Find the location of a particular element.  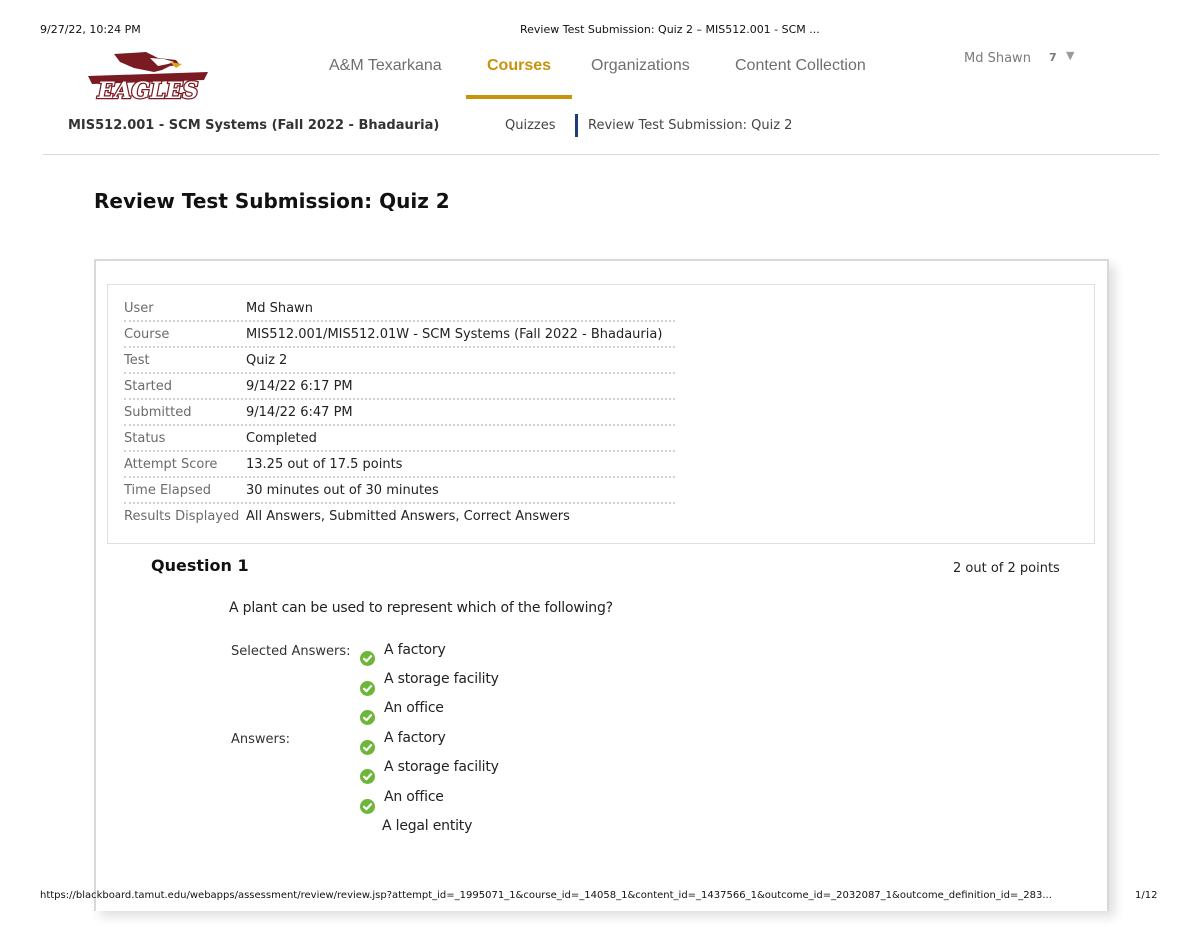

detail-value: 13.25 out of 17.5 points is located at coordinates (324, 464).